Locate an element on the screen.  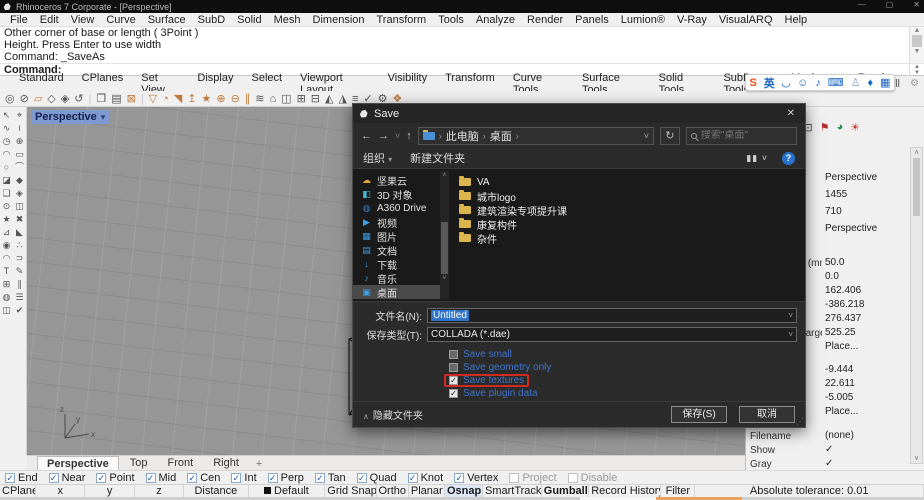
help-button: ? is located at coordinates (788, 158).